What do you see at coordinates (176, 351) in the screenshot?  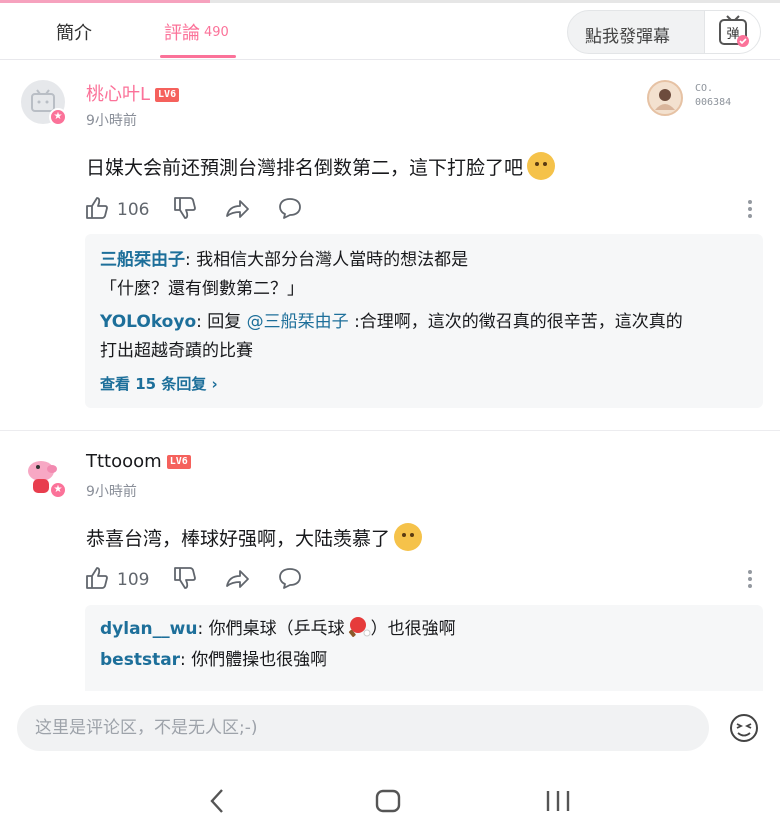 I see `reply-text-line2: 打出超越奇蹟的比賽` at bounding box center [176, 351].